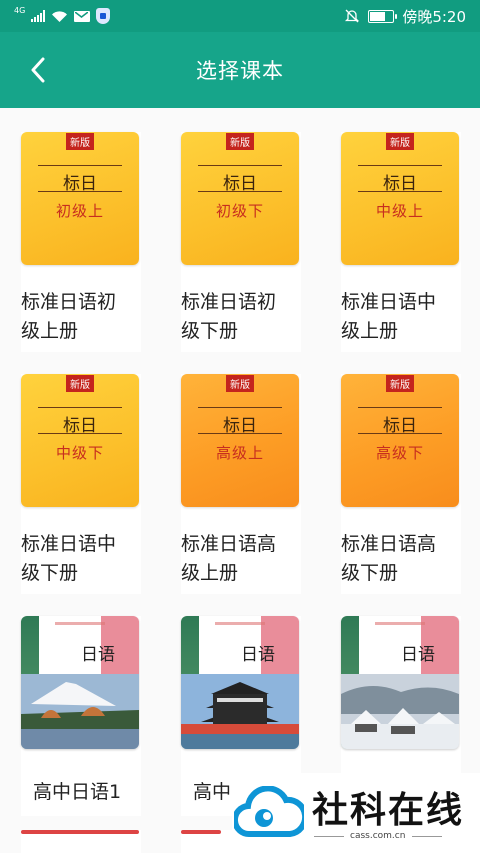 This screenshot has height=853, width=480. What do you see at coordinates (38, 16) in the screenshot?
I see `signal-icon` at bounding box center [38, 16].